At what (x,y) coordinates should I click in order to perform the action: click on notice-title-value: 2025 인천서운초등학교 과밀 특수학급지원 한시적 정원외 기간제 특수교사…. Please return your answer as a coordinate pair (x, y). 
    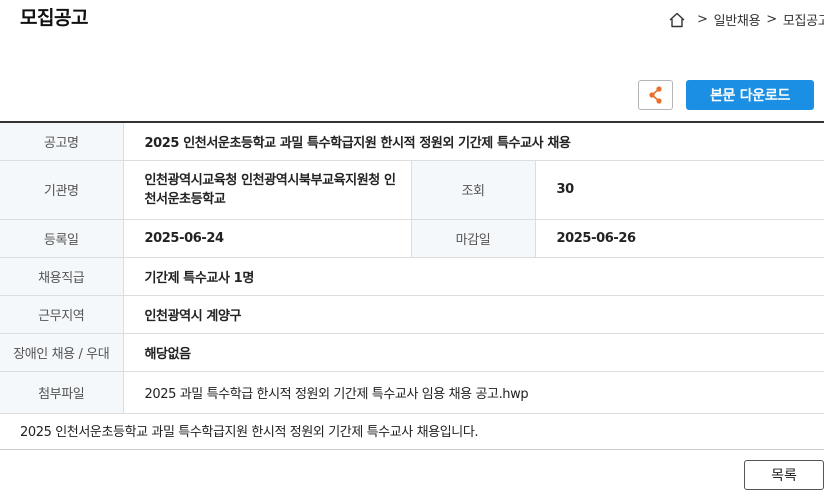
    Looking at the image, I should click on (473, 141).